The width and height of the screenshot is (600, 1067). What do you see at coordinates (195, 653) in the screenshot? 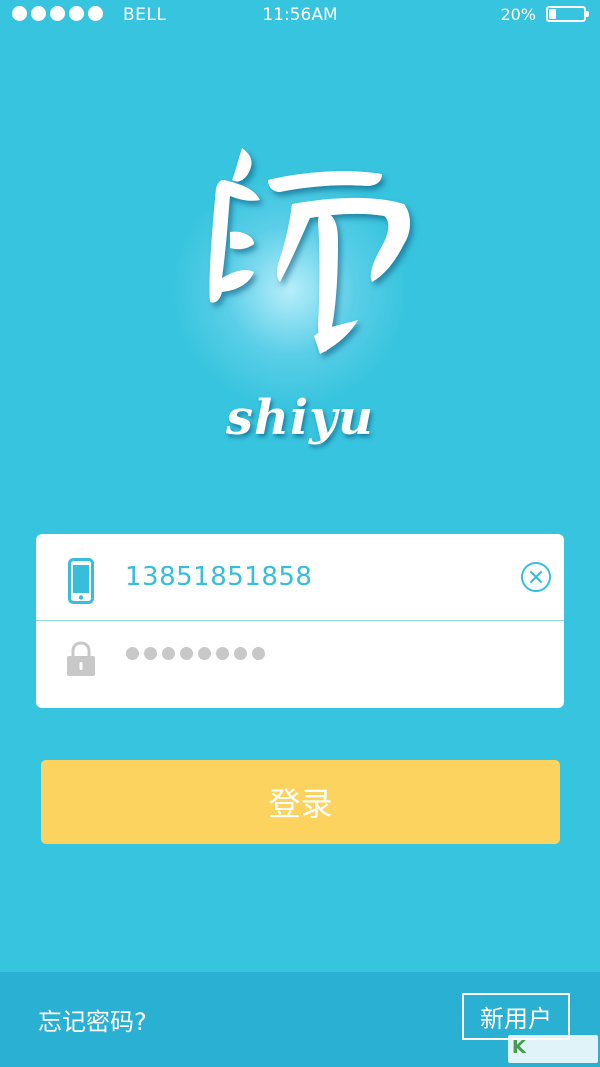
I see `password-input-mask` at bounding box center [195, 653].